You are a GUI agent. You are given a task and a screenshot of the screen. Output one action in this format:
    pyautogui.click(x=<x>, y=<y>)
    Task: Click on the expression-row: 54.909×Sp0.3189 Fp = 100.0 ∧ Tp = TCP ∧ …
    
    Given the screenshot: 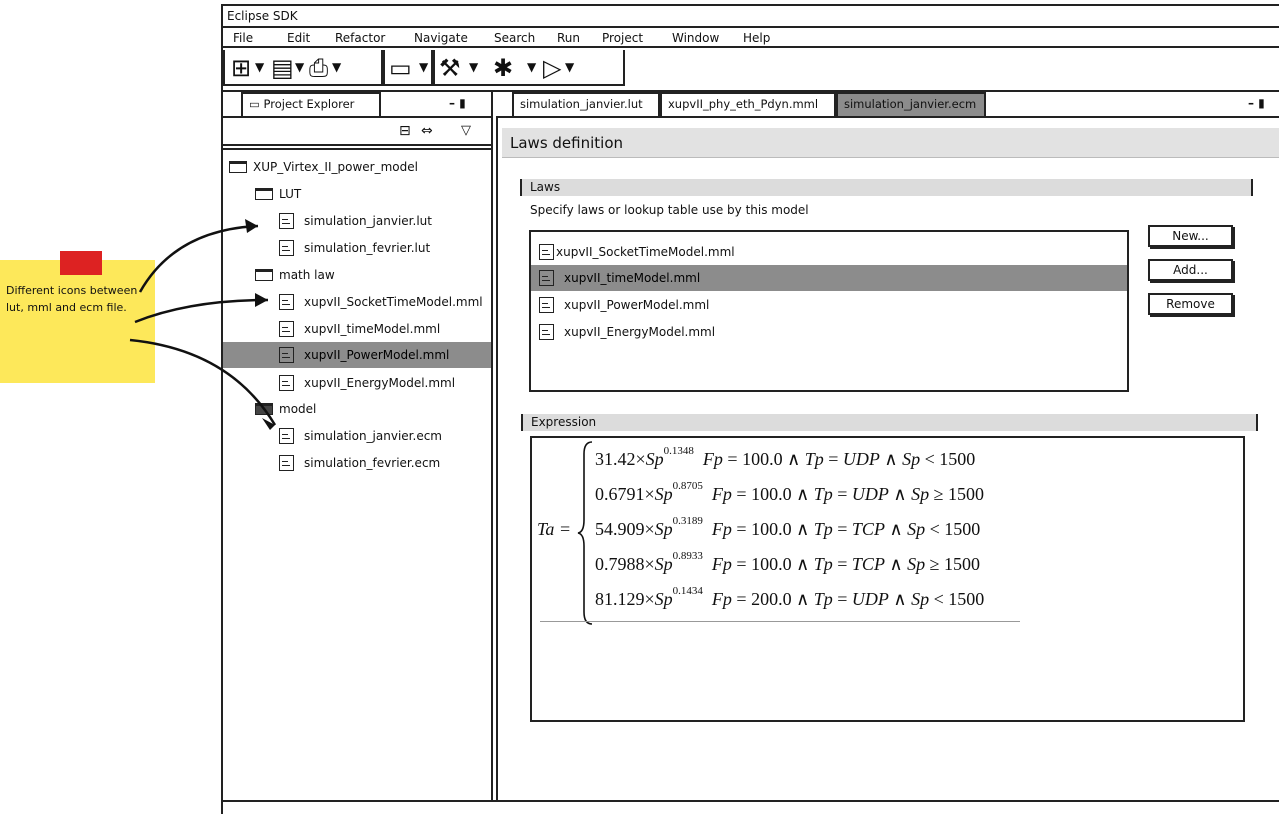 What is the action you would take?
    pyautogui.click(x=788, y=527)
    